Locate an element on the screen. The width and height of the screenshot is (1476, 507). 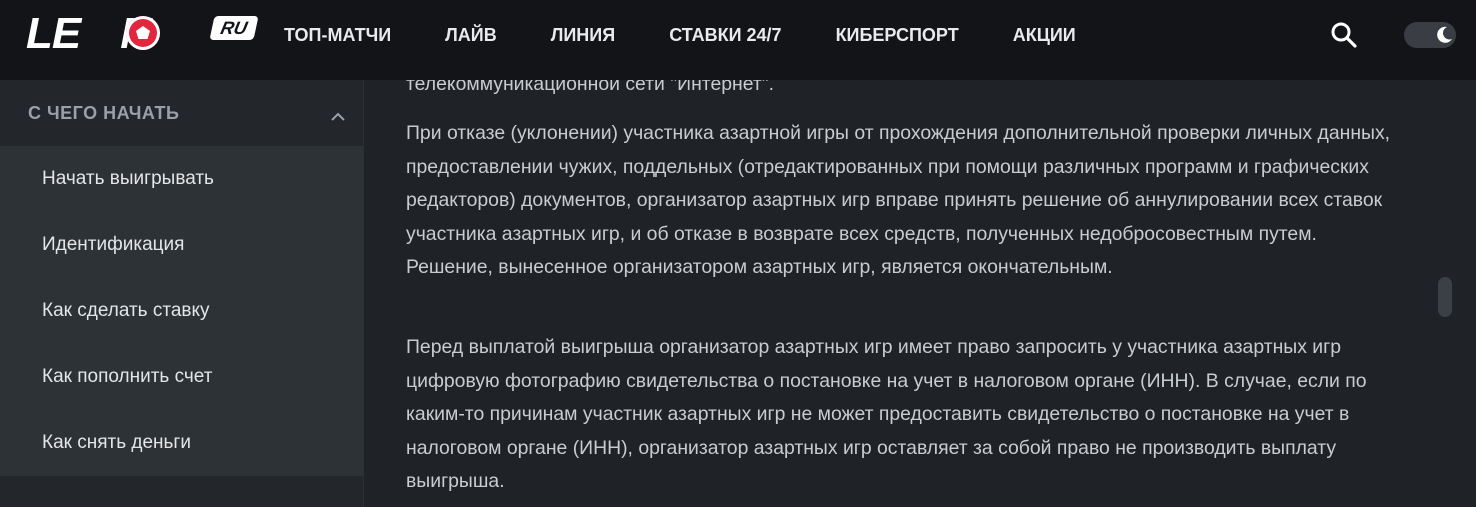
chevron-up-icon is located at coordinates (338, 116).